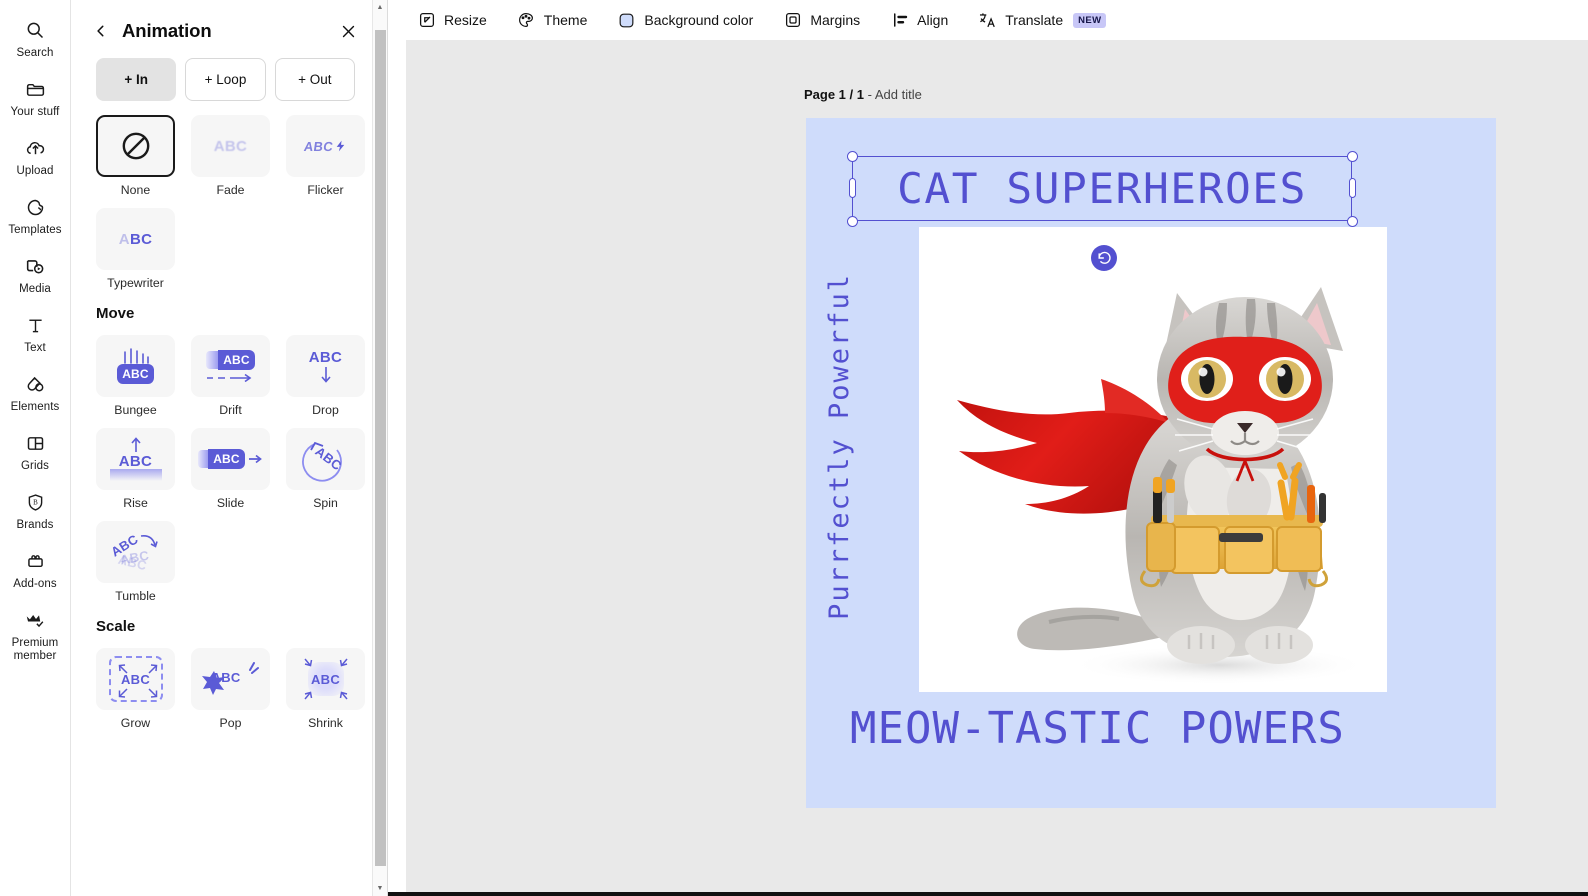 This screenshot has width=1588, height=896. I want to click on animation-option-label: Slide, so click(230, 503).